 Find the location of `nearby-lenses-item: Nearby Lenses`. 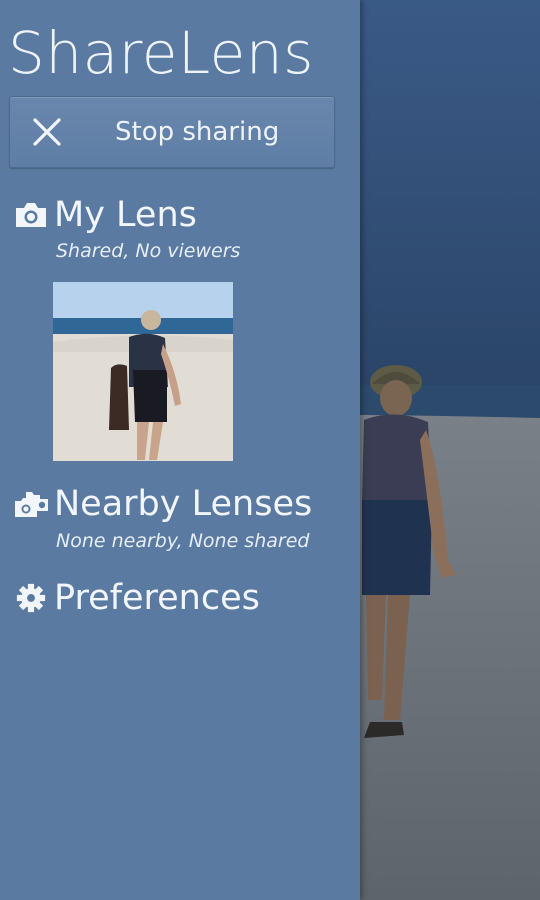

nearby-lenses-item: Nearby Lenses is located at coordinates (163, 504).